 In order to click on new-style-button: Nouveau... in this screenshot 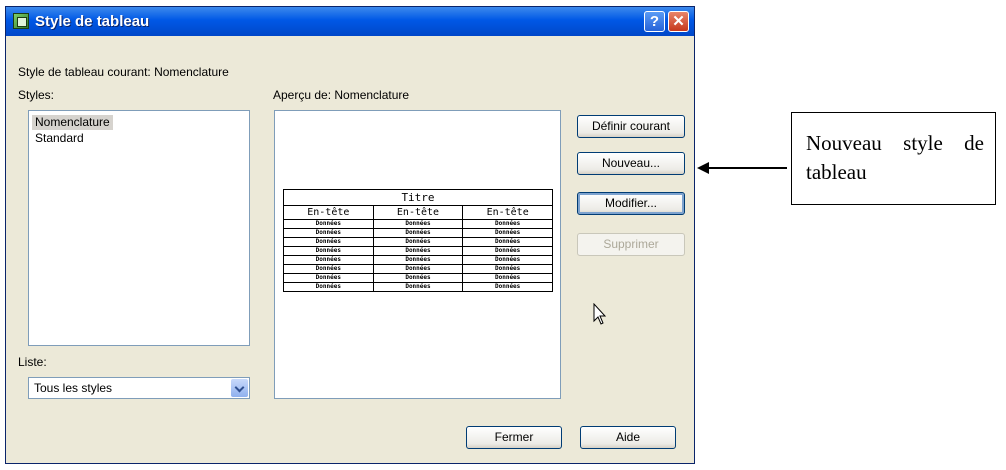, I will do `click(631, 163)`.